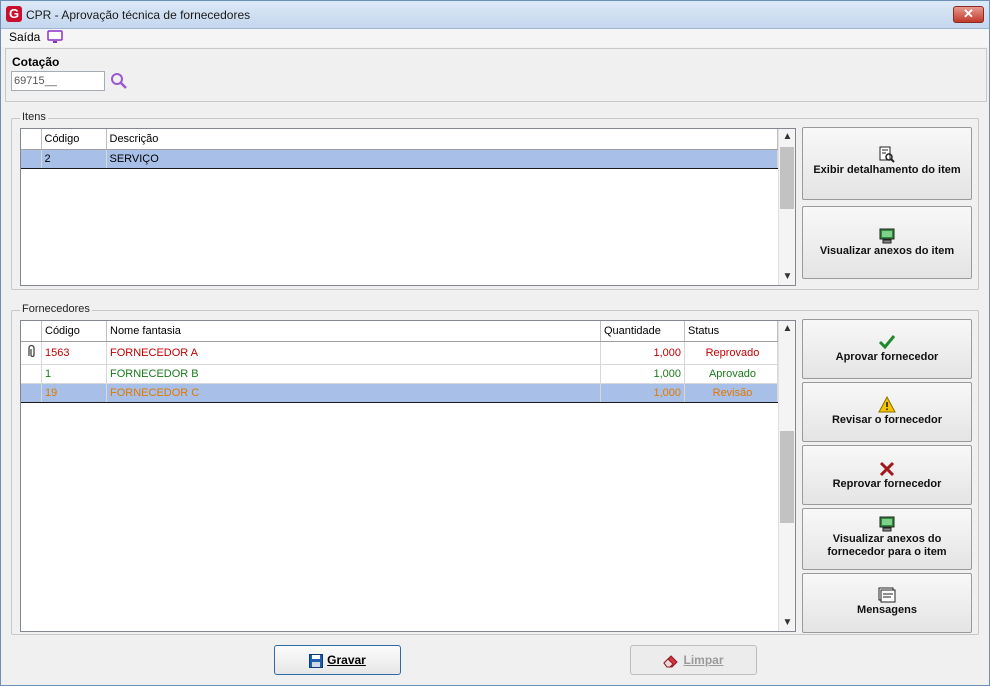 Image resolution: width=990 pixels, height=686 pixels. Describe the element at coordinates (74, 392) in the screenshot. I see `fornecedor-cell-codigo: 19` at that location.